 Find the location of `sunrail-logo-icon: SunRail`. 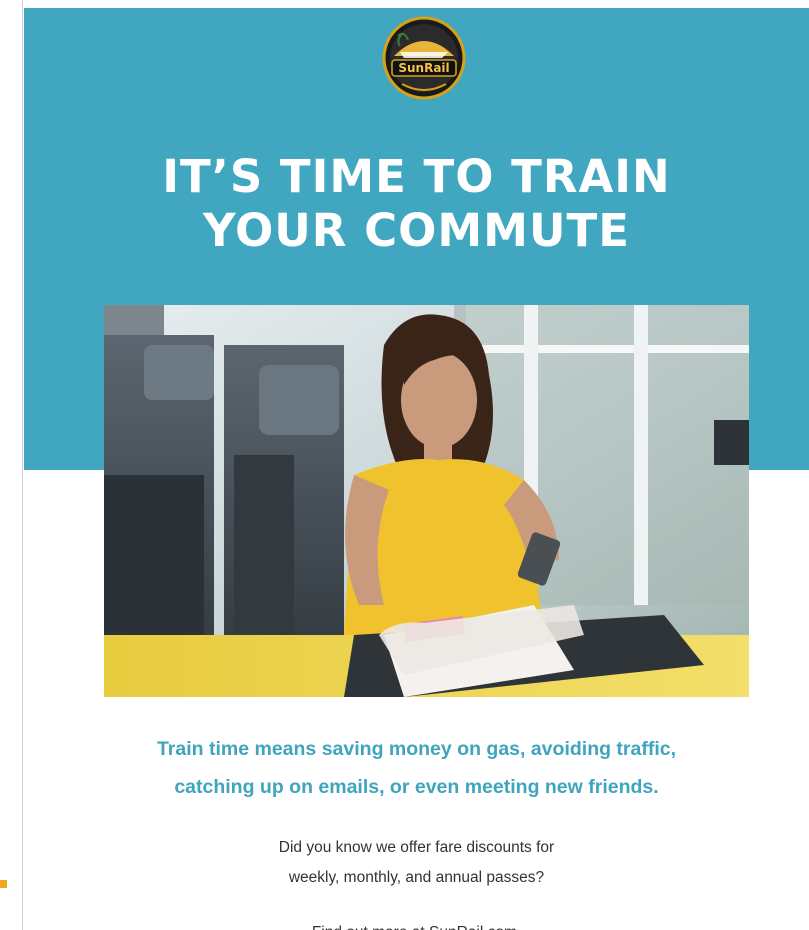

sunrail-logo-icon: SunRail is located at coordinates (424, 61).